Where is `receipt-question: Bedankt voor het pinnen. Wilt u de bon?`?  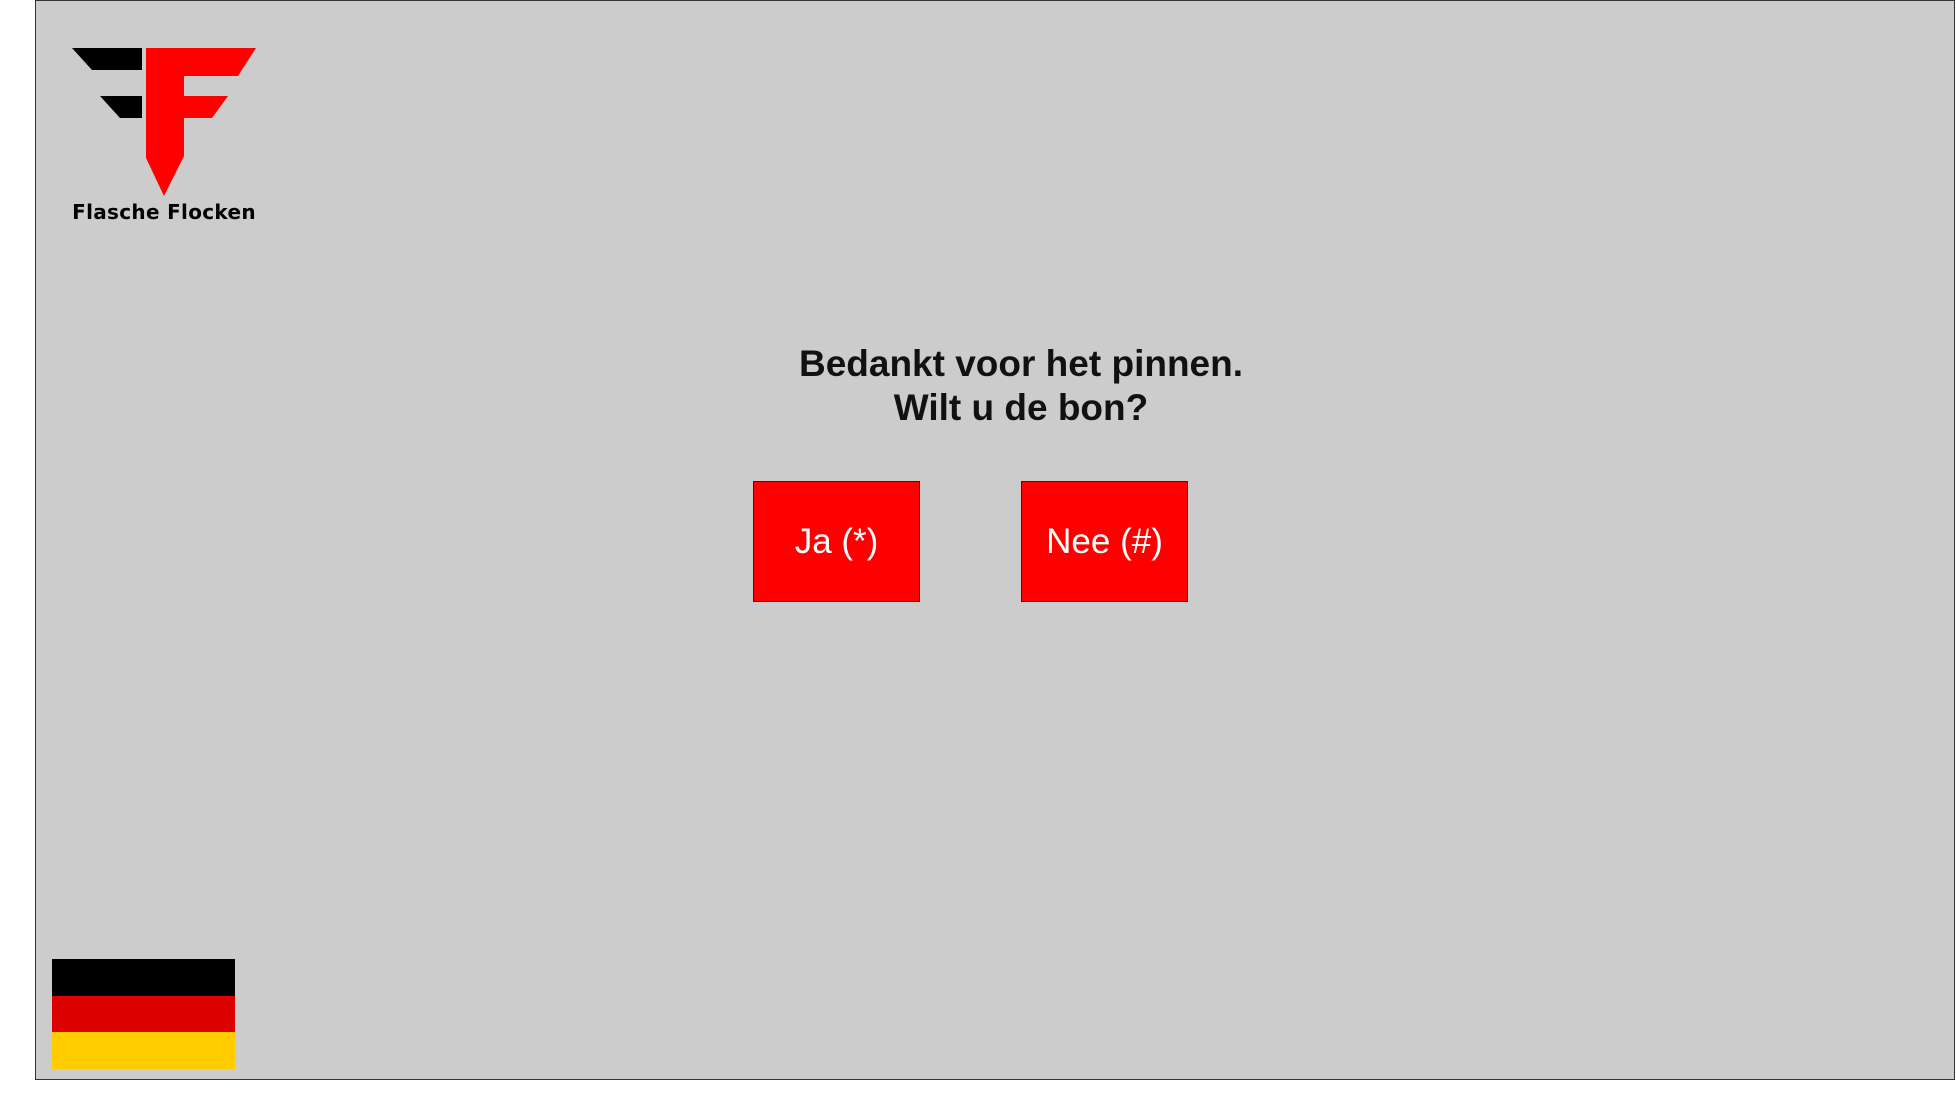 receipt-question: Bedankt voor het pinnen. Wilt u de bon? is located at coordinates (1021, 386).